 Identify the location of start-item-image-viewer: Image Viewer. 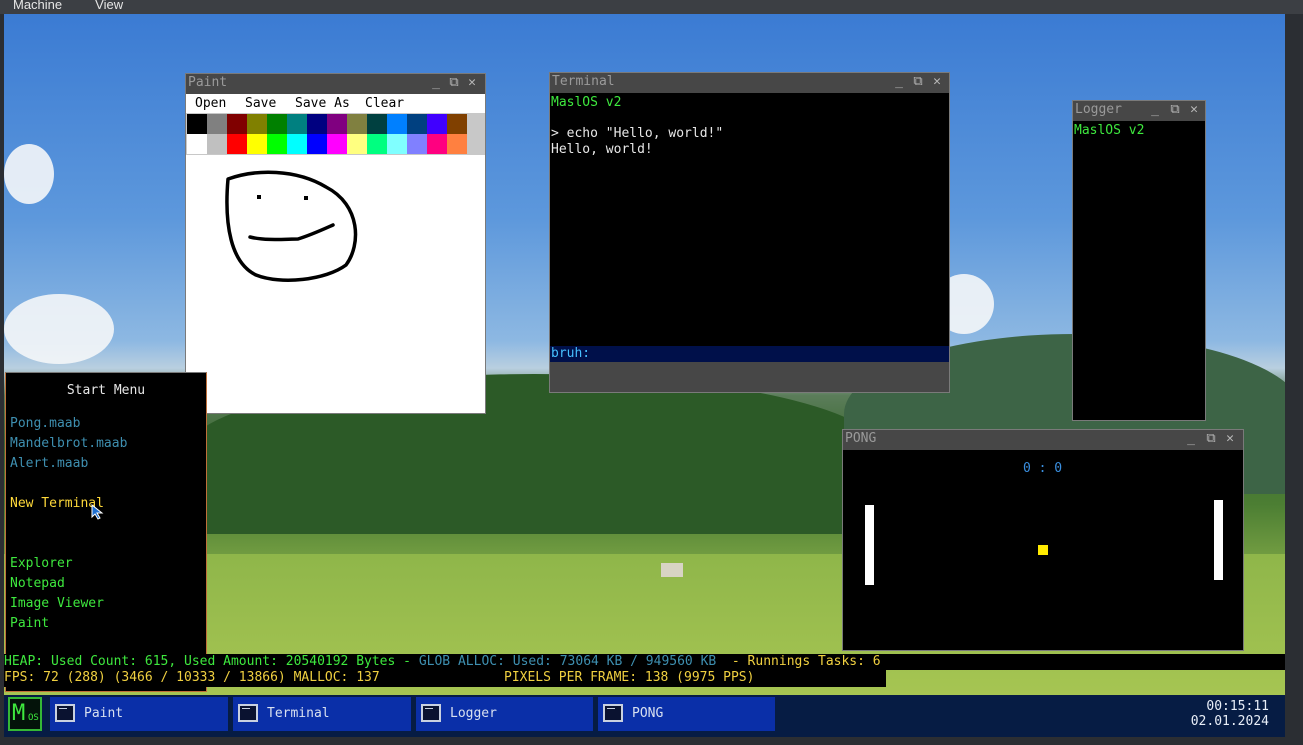
(57, 604).